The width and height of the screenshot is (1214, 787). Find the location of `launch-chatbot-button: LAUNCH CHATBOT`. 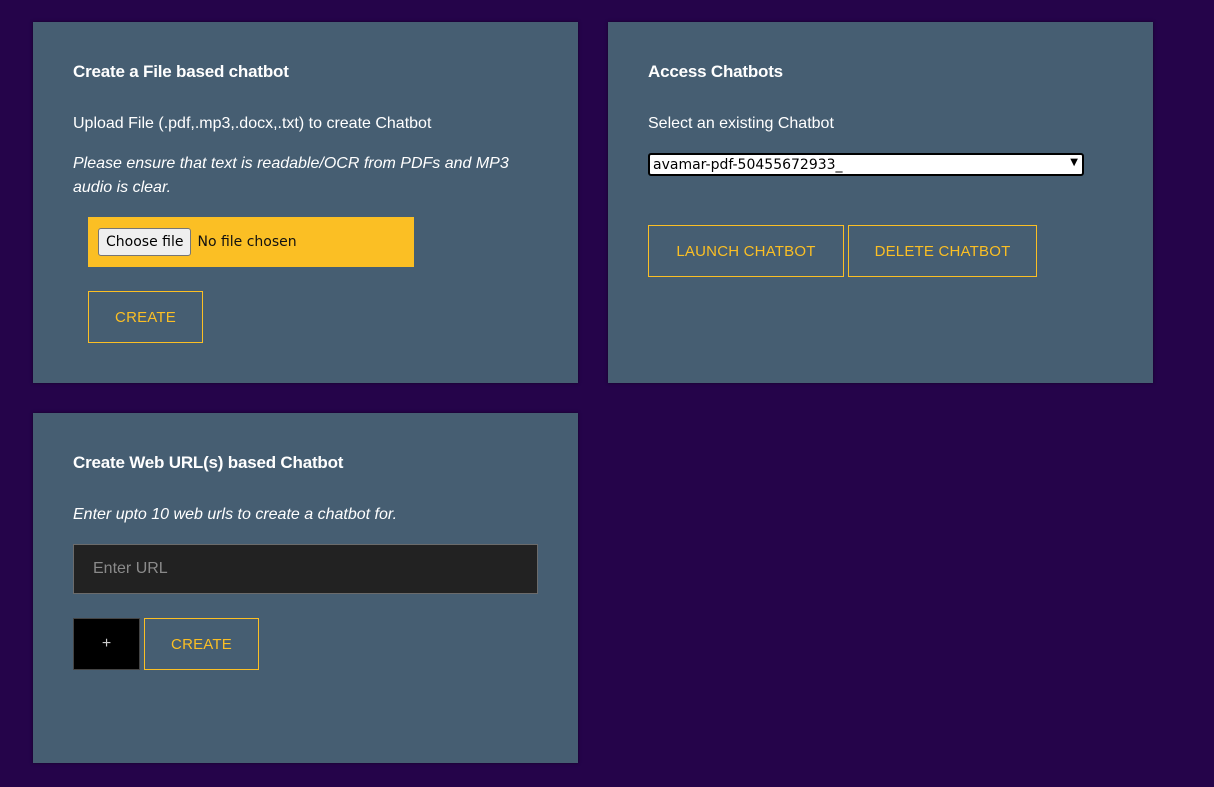

launch-chatbot-button: LAUNCH CHATBOT is located at coordinates (746, 251).